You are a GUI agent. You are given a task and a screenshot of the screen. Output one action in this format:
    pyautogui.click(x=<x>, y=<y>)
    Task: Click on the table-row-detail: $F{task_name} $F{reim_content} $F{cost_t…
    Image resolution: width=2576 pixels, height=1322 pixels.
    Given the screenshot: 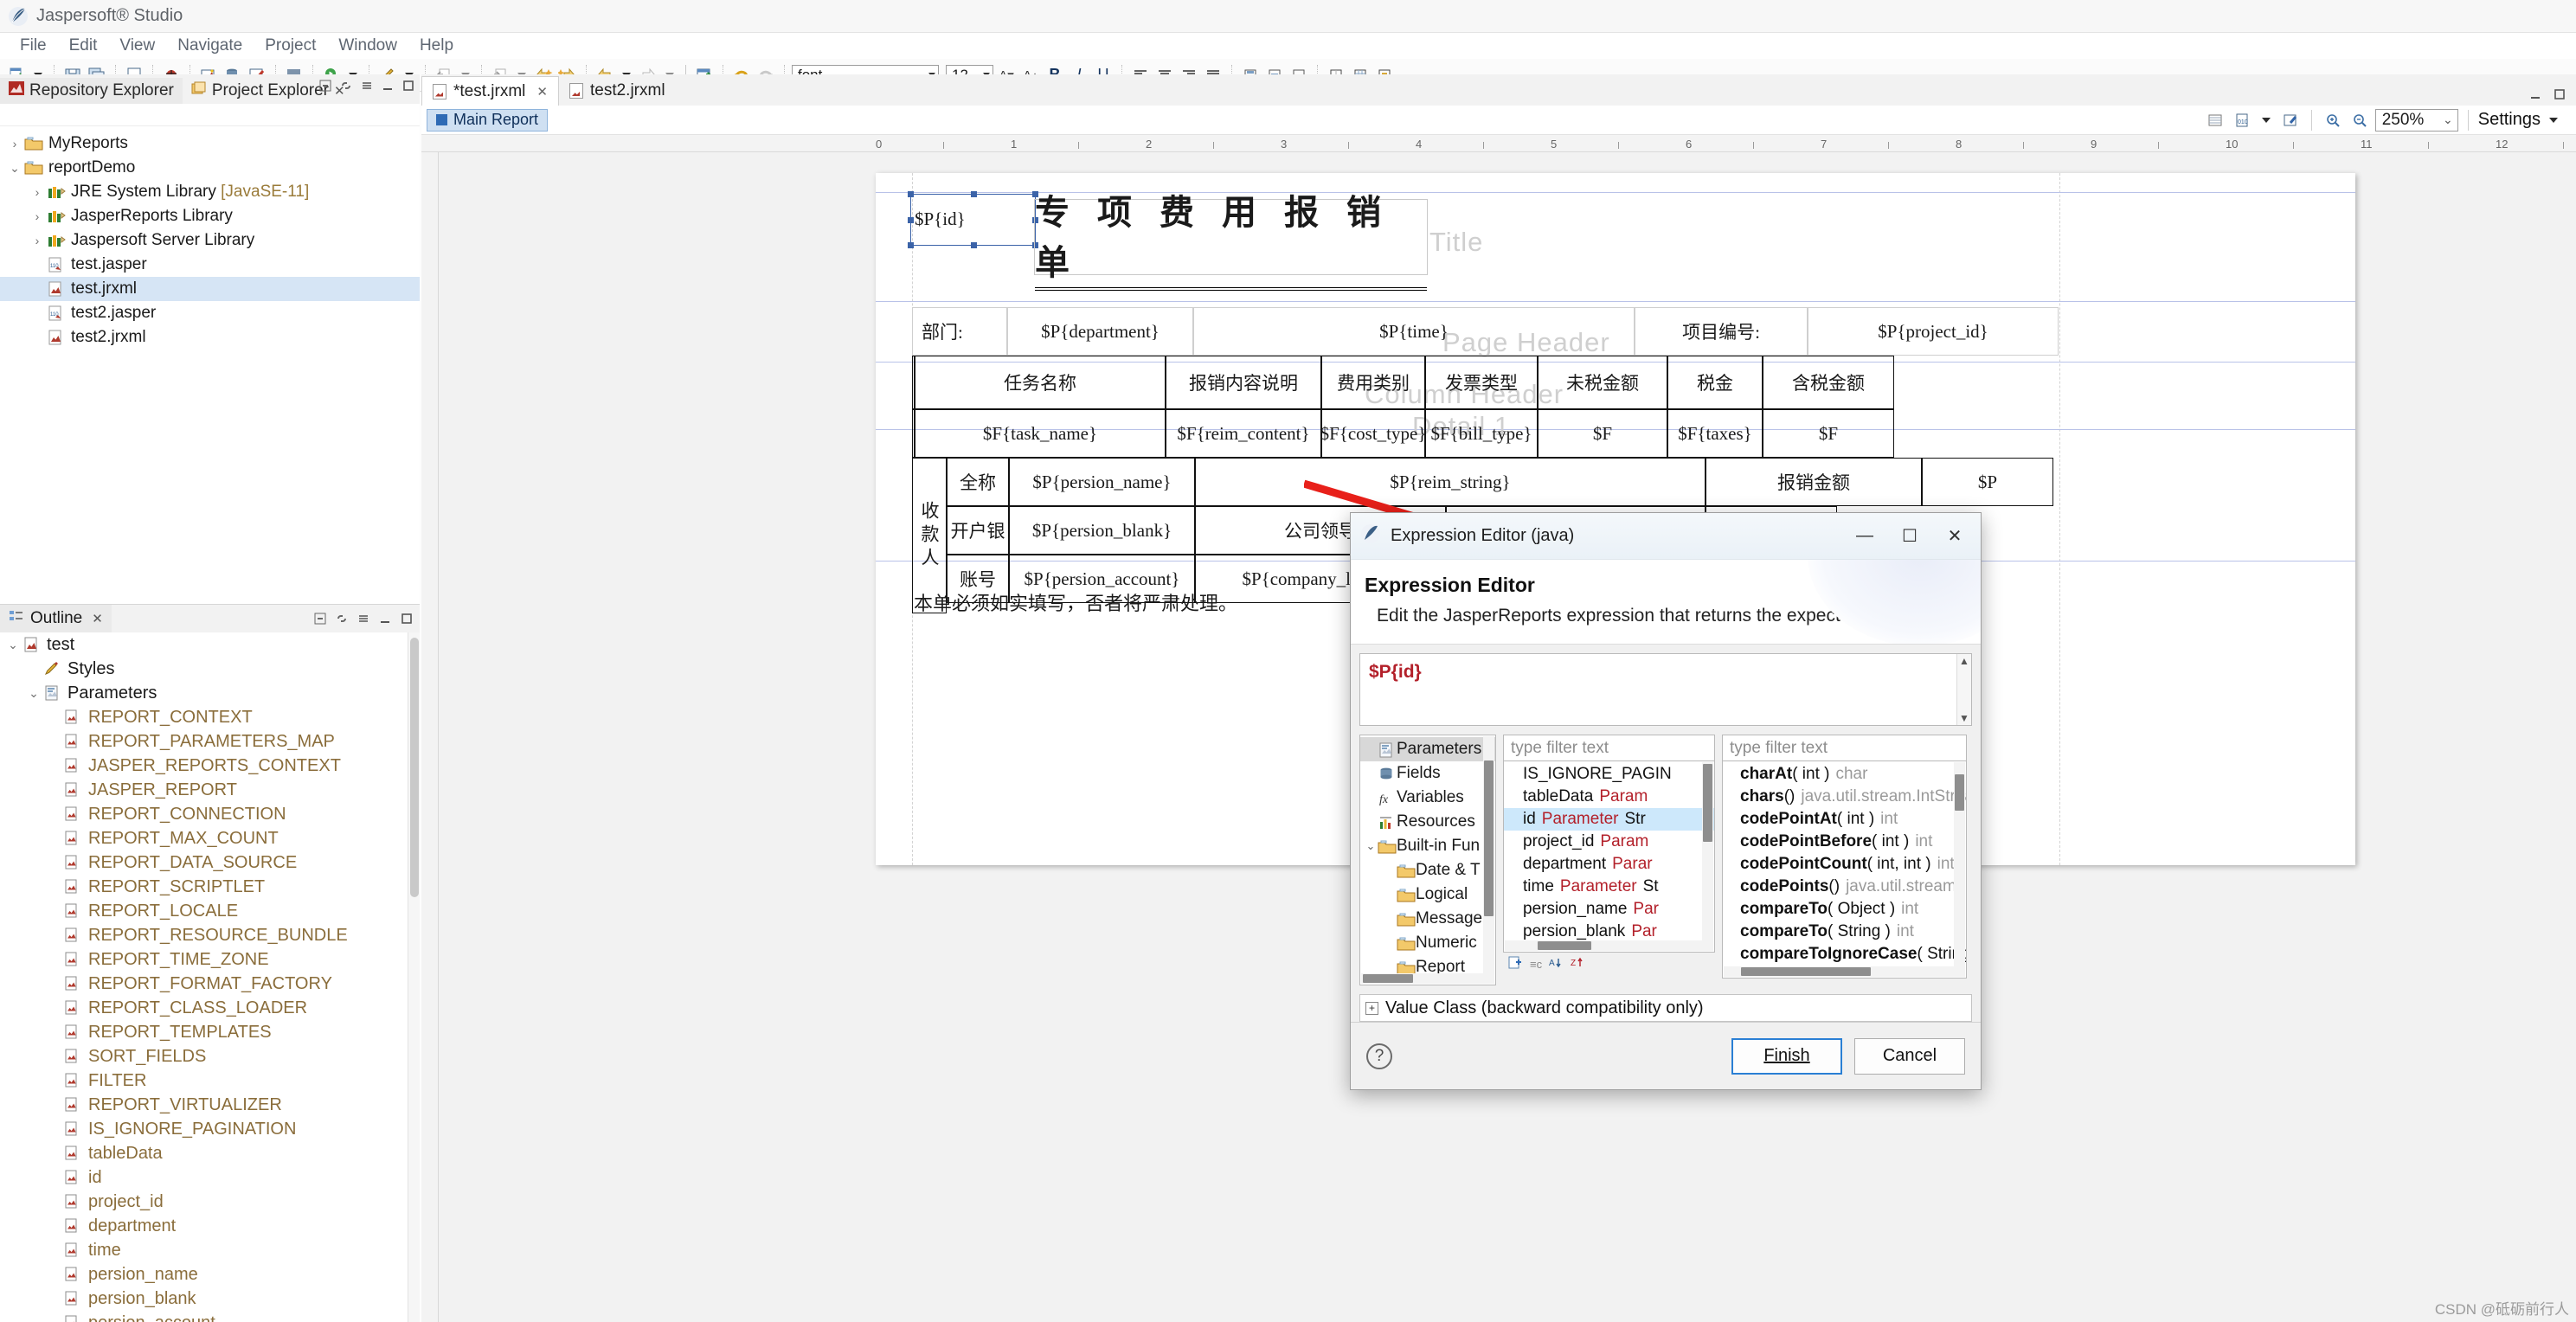 What is the action you would take?
    pyautogui.click(x=1486, y=433)
    